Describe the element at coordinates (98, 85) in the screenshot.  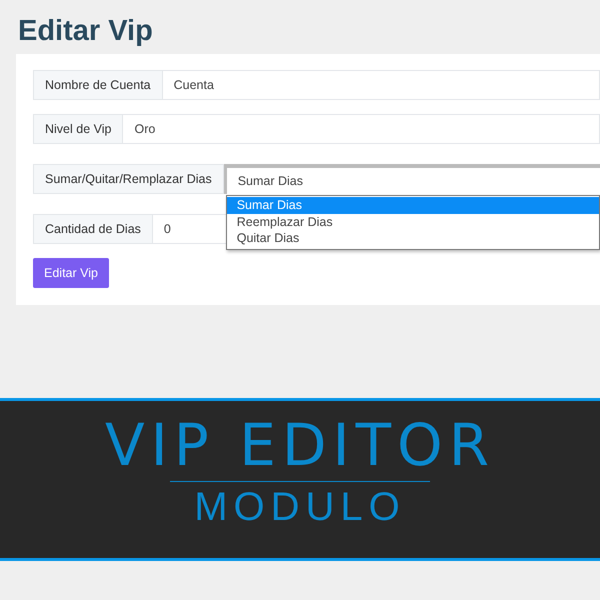
I see `field-label: Nombre de Cuenta` at that location.